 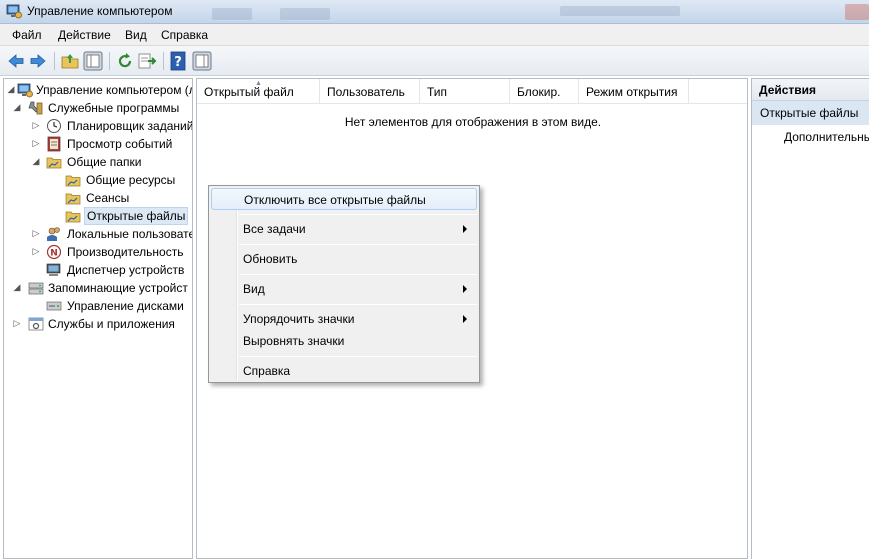 What do you see at coordinates (184, 35) in the screenshot?
I see `menu-help: Справка` at bounding box center [184, 35].